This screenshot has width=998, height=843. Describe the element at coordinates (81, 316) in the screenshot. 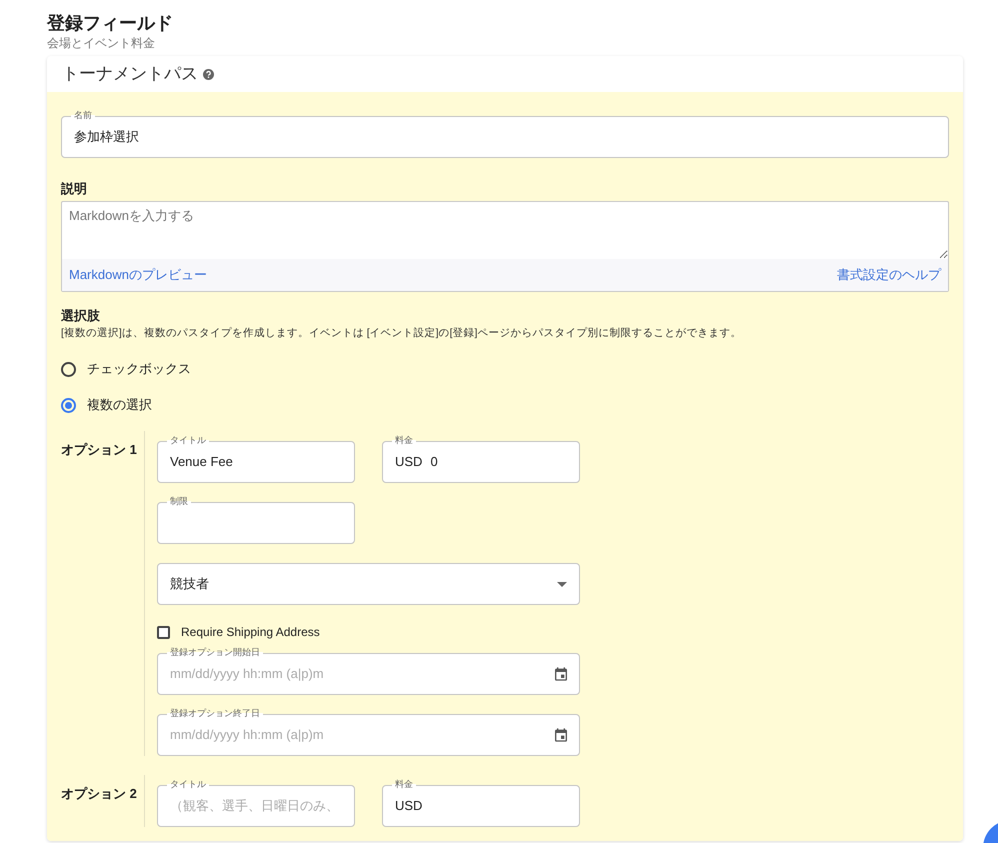

I see `section-label: 選択肢` at that location.